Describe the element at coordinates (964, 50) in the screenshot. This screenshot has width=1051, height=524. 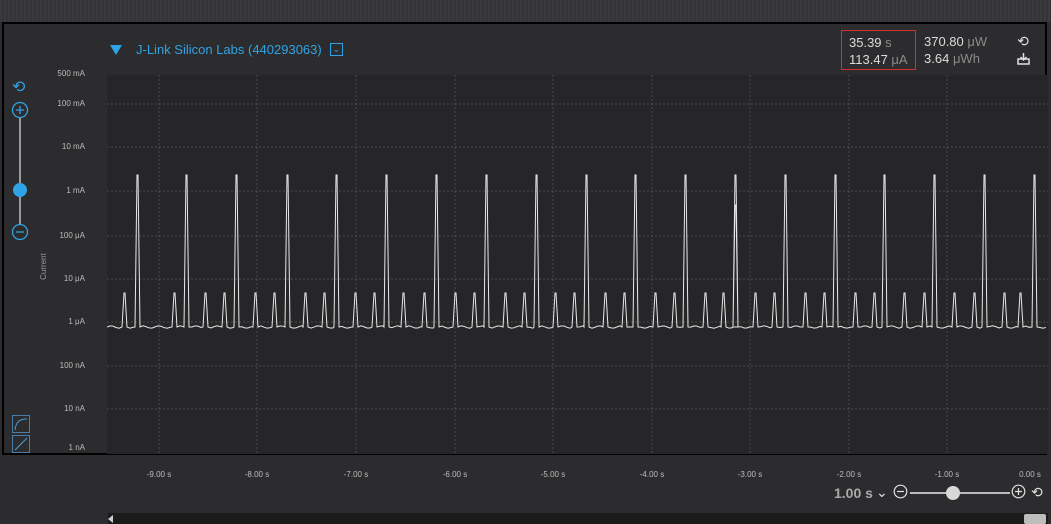
I see `energy-stats-box: 370.80 μW 3.64 μWh` at that location.